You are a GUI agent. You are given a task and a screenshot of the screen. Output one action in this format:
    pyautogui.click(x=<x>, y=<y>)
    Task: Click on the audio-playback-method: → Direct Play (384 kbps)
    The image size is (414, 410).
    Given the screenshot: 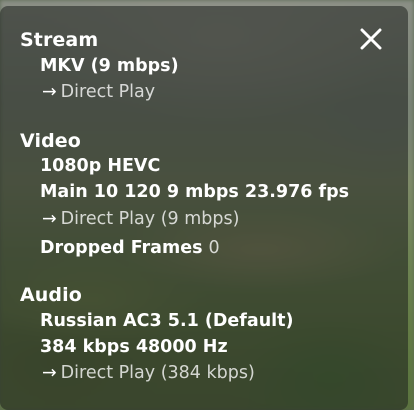 What is the action you would take?
    pyautogui.click(x=148, y=373)
    